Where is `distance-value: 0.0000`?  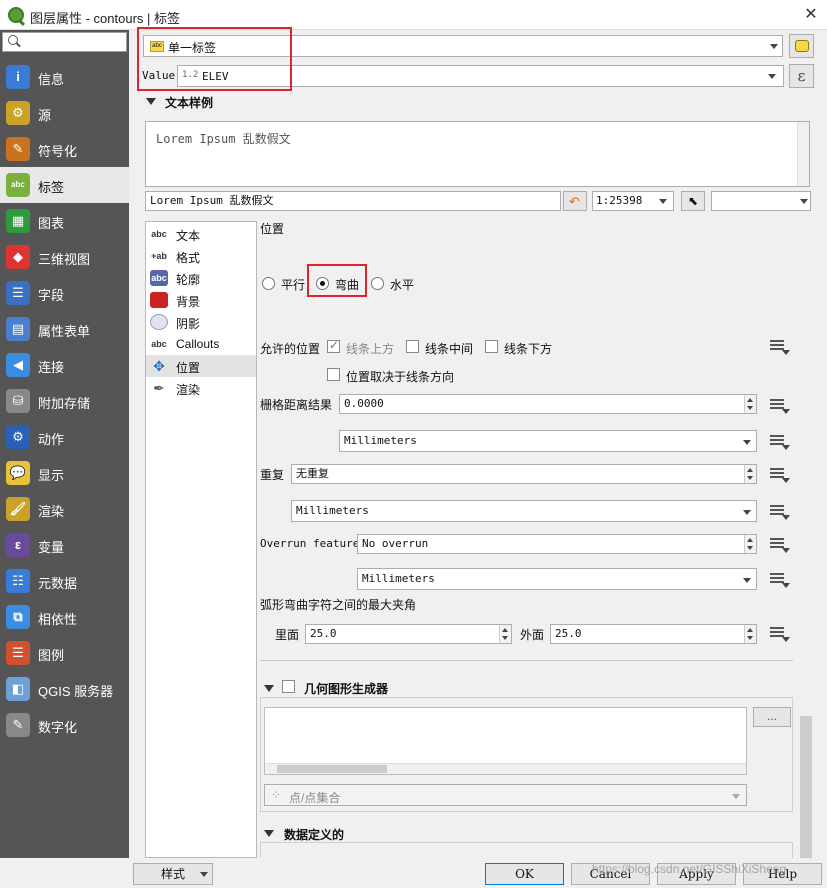 distance-value: 0.0000 is located at coordinates (364, 403).